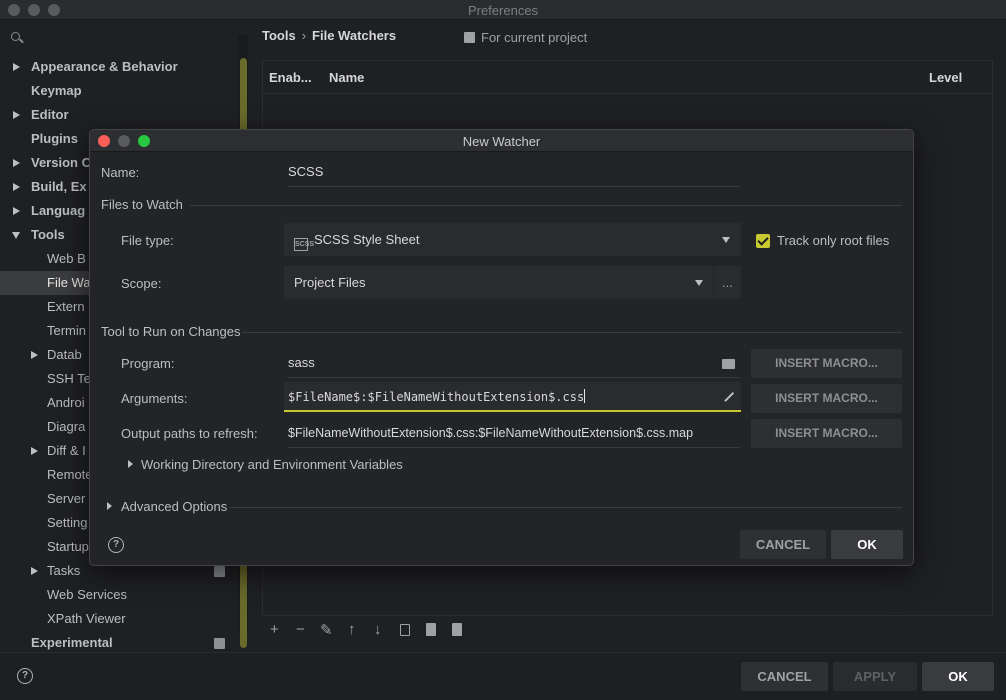 The width and height of the screenshot is (1006, 700). I want to click on sidebar-item-editor: Editor, so click(119, 115).